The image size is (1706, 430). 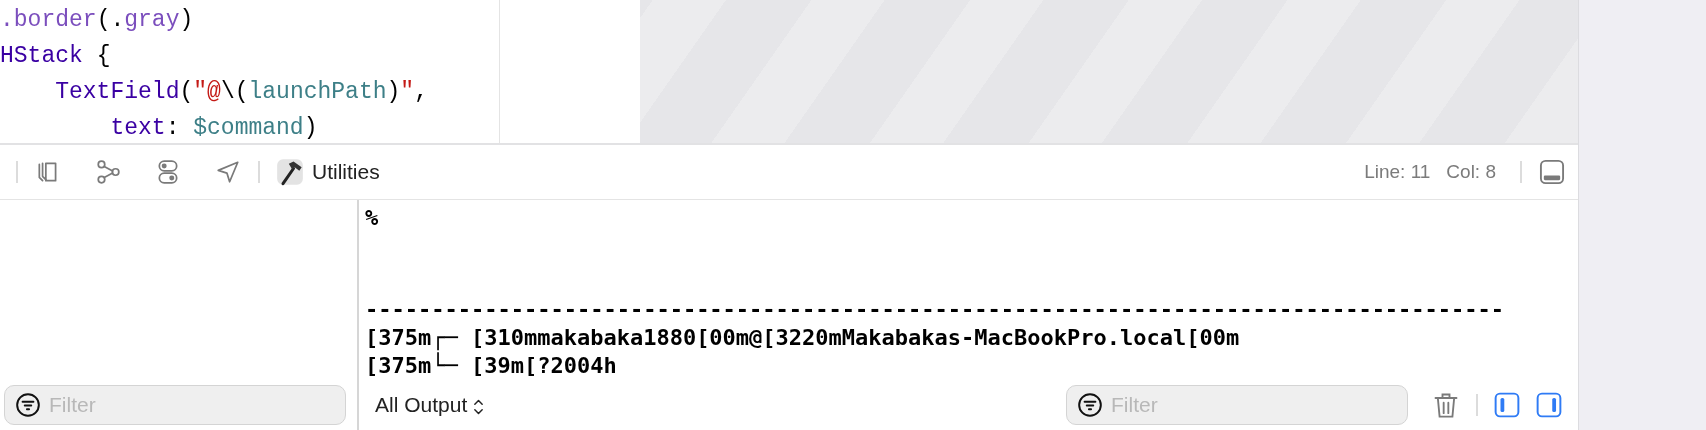 What do you see at coordinates (372, 218) in the screenshot?
I see `console-line: %` at bounding box center [372, 218].